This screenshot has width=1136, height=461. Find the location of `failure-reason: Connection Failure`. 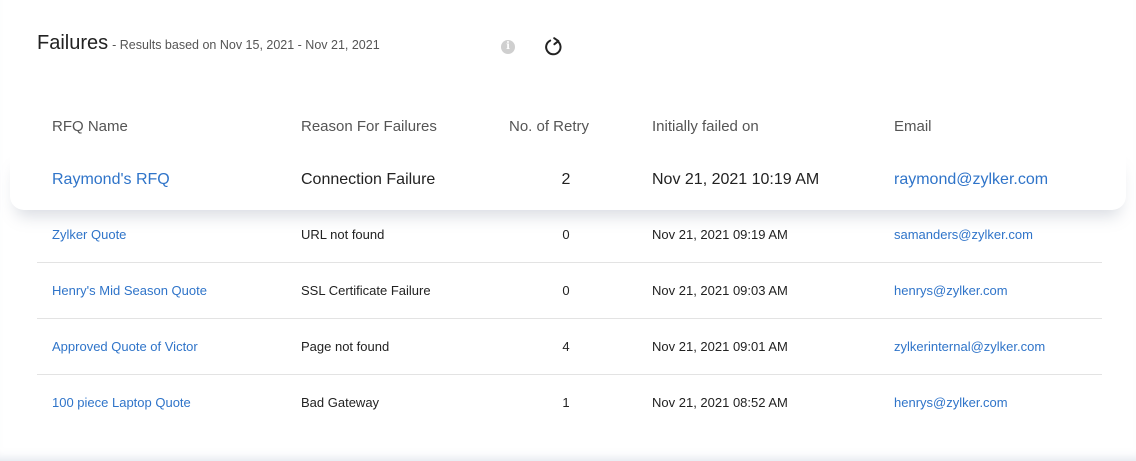

failure-reason: Connection Failure is located at coordinates (368, 179).